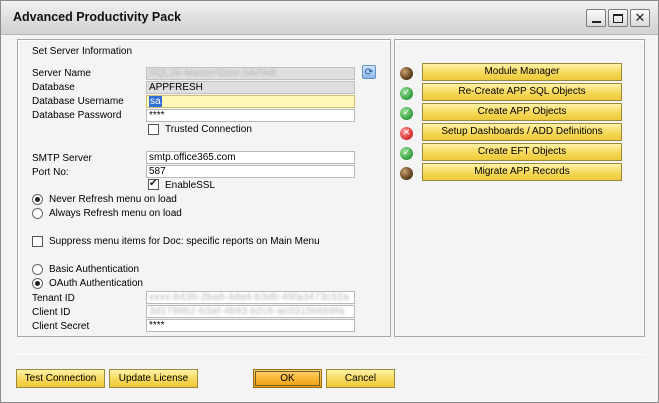 This screenshot has width=659, height=403. What do you see at coordinates (153, 378) in the screenshot?
I see `update-license-button: Update License` at bounding box center [153, 378].